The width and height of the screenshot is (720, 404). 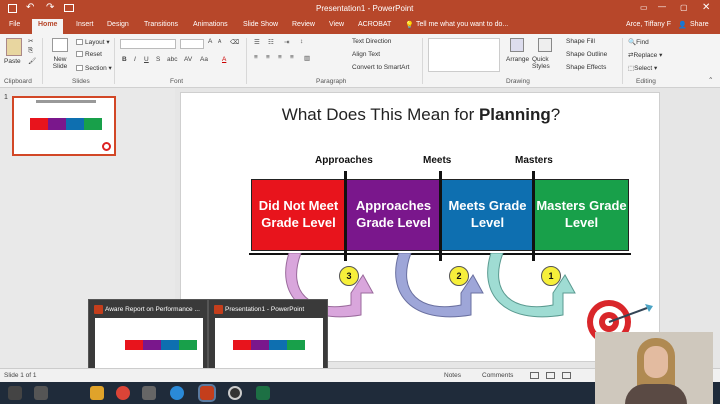 I want to click on justify-icon: ≡, so click(x=292, y=57).